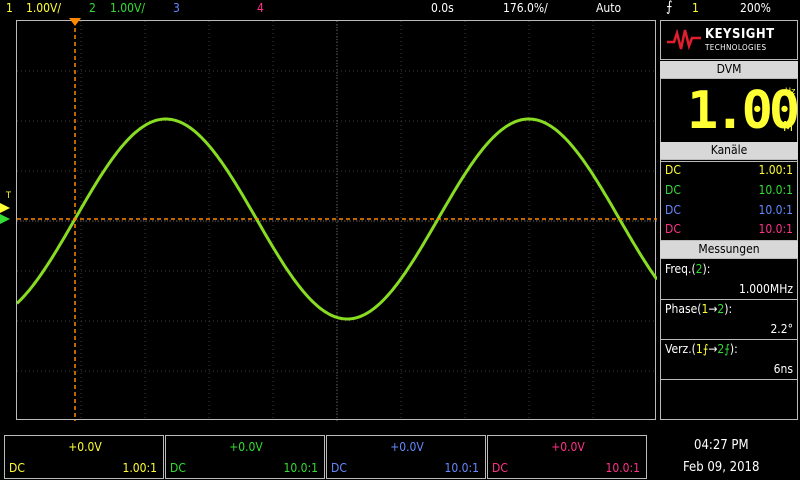 This screenshot has height=480, width=800. What do you see at coordinates (669, 7) in the screenshot?
I see `trigger-edge-icon: ⨍` at bounding box center [669, 7].